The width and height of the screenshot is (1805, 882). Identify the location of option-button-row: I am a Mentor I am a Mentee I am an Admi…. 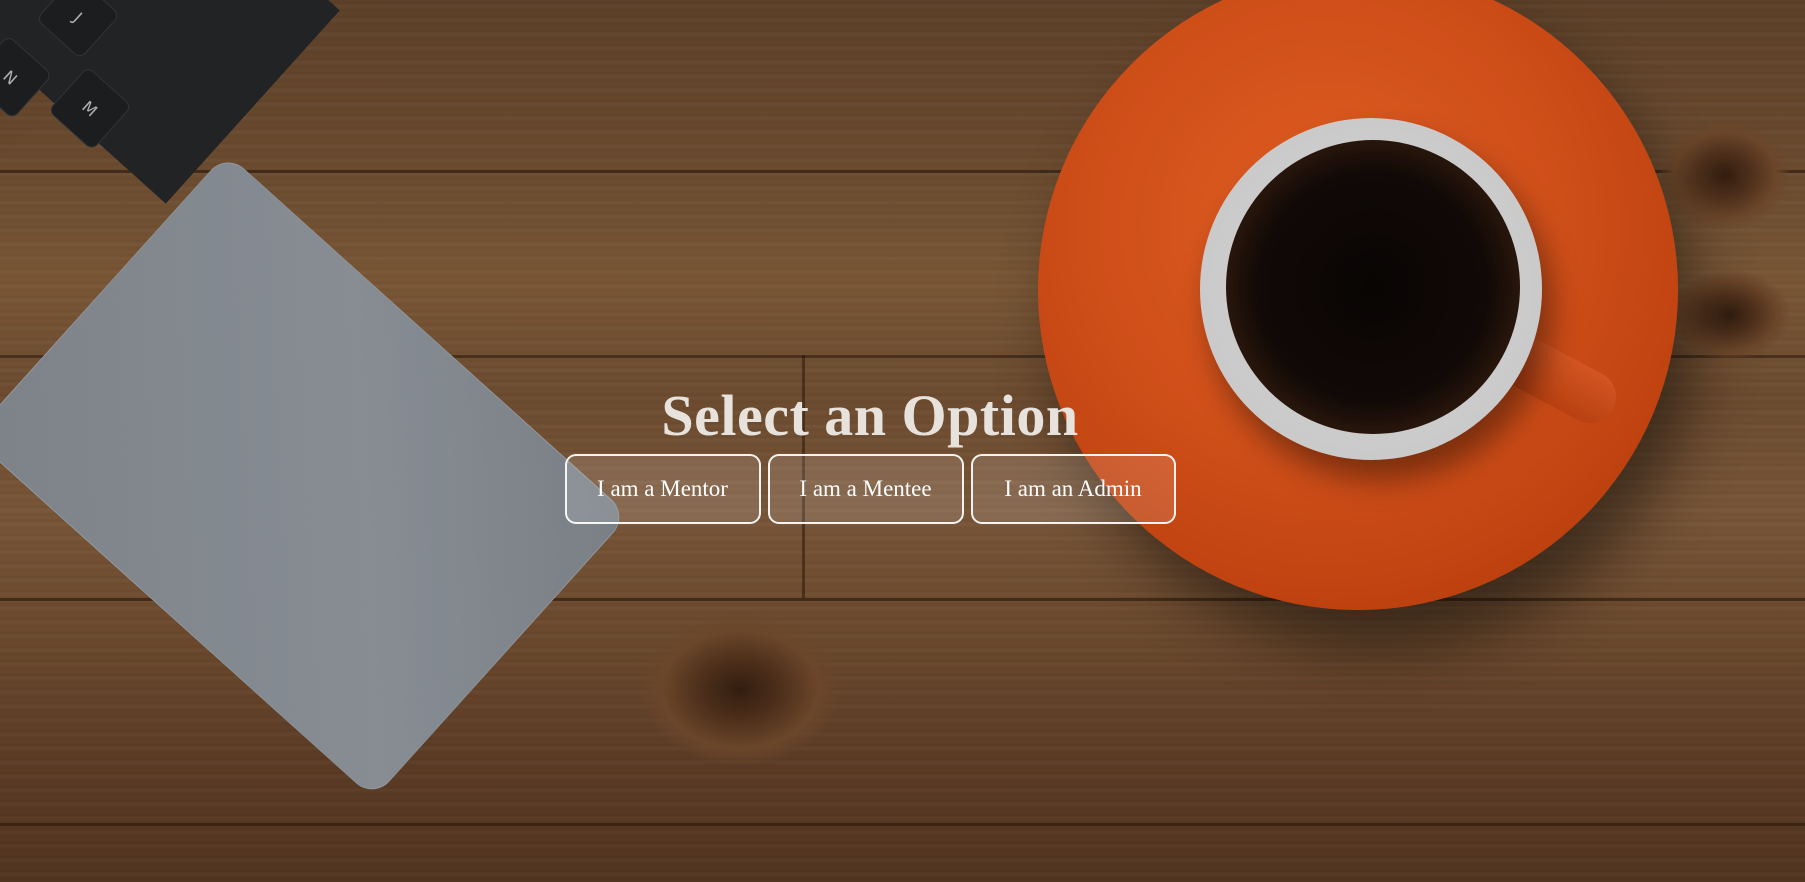
(870, 489).